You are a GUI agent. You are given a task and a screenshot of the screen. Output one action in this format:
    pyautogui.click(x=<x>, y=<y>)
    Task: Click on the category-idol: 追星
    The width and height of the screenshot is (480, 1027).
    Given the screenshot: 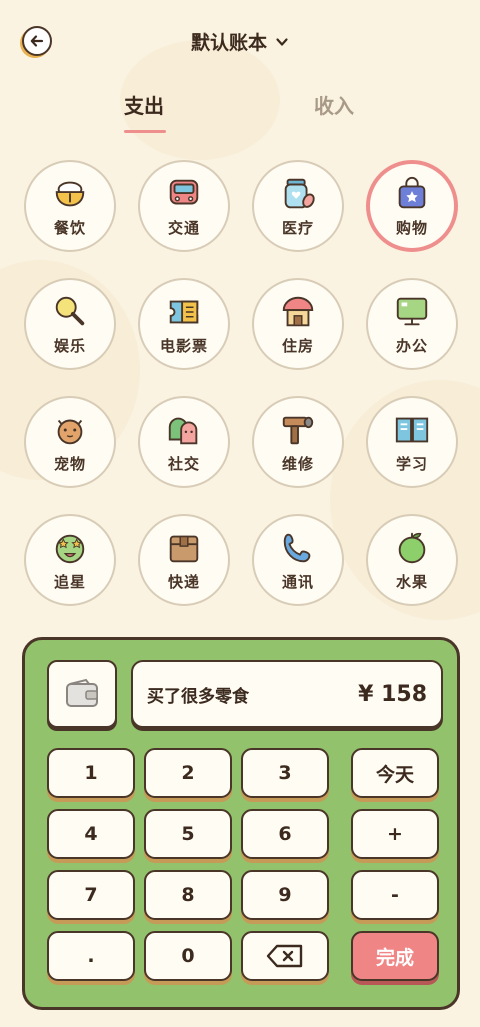 What is the action you would take?
    pyautogui.click(x=70, y=560)
    